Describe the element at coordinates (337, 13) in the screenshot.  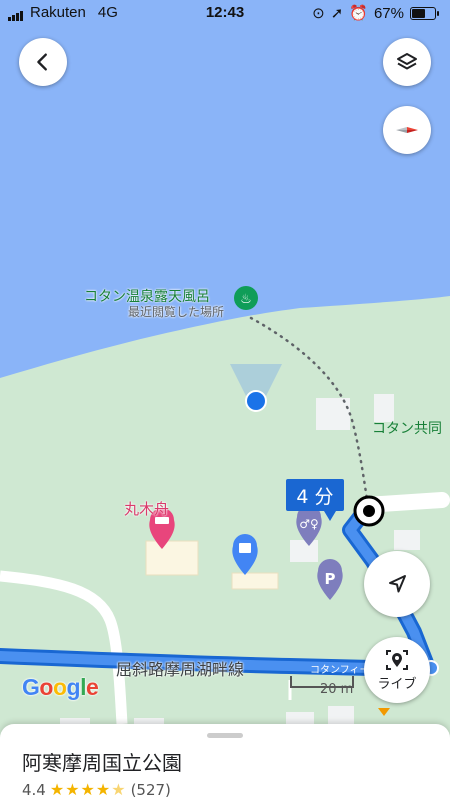
I see `location-arrow-icon: ➚` at that location.